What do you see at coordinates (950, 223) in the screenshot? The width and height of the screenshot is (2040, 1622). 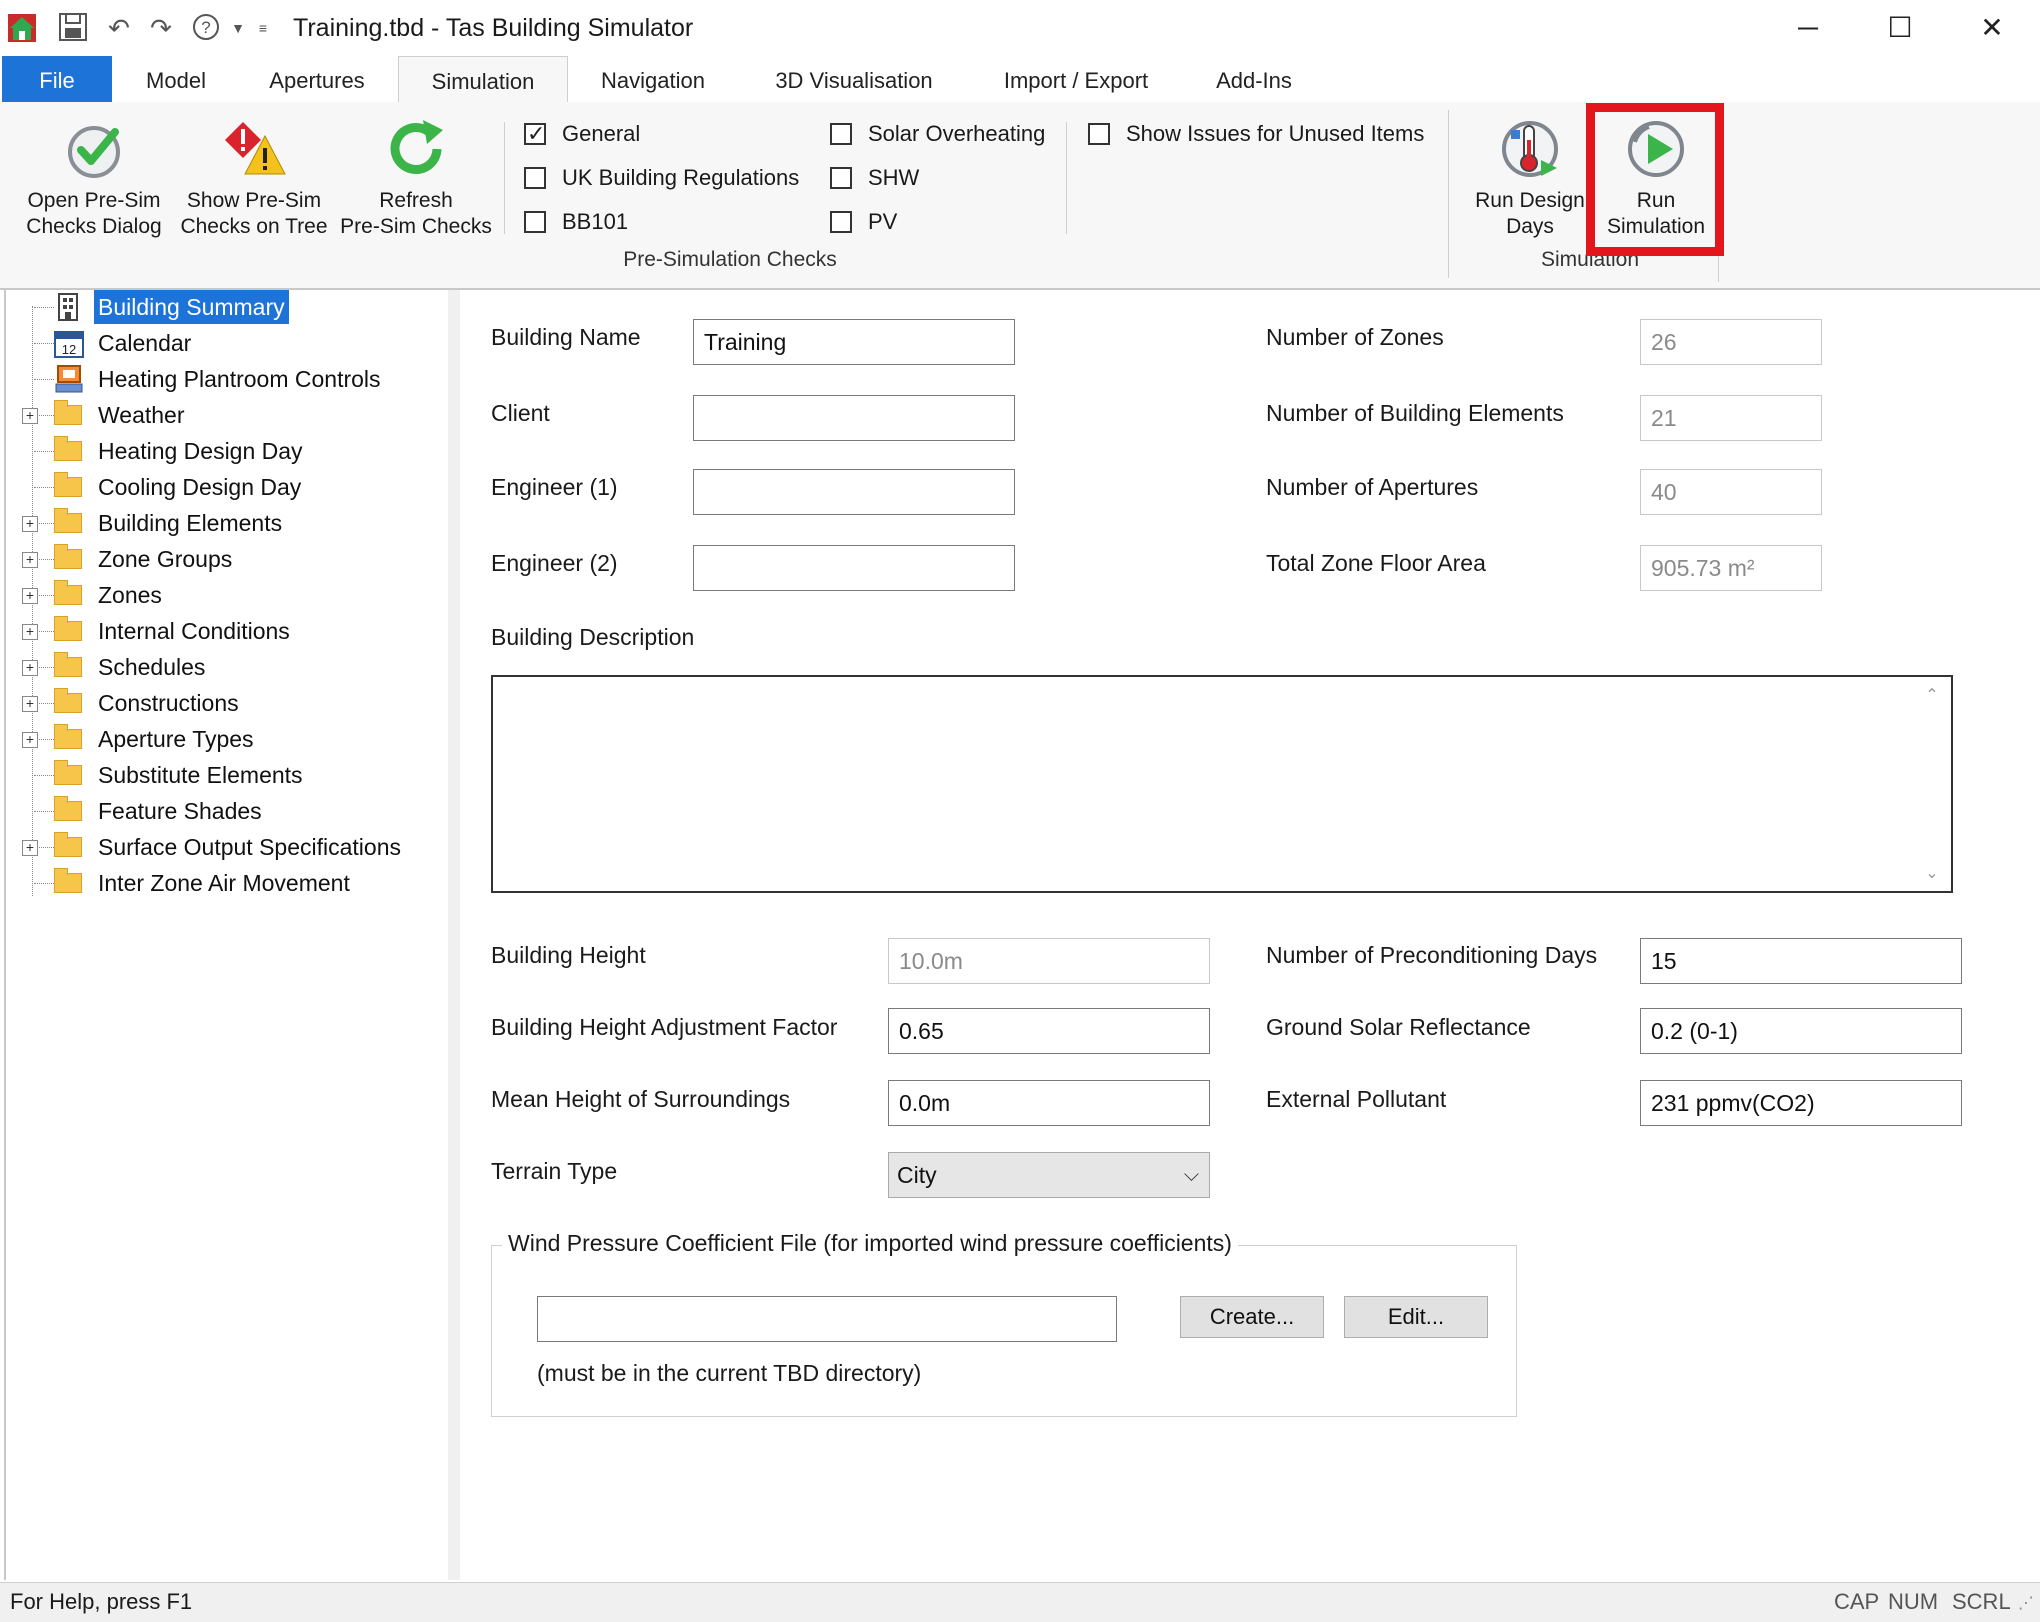 I see `pv-checkbox: PV` at bounding box center [950, 223].